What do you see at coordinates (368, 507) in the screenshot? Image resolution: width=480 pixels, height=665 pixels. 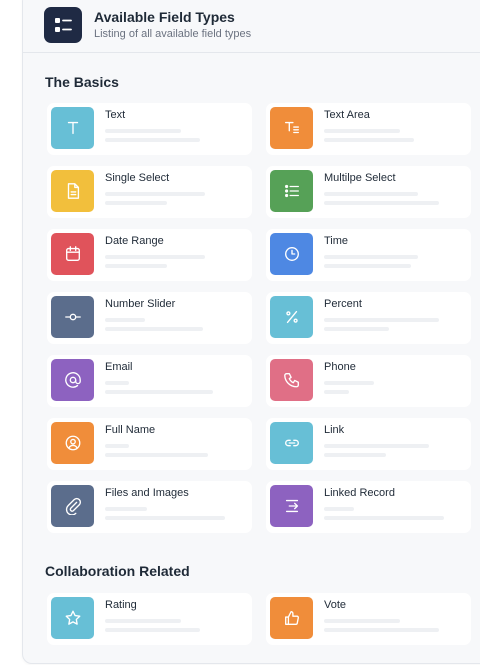 I see `field-type-card: Linked Record` at bounding box center [368, 507].